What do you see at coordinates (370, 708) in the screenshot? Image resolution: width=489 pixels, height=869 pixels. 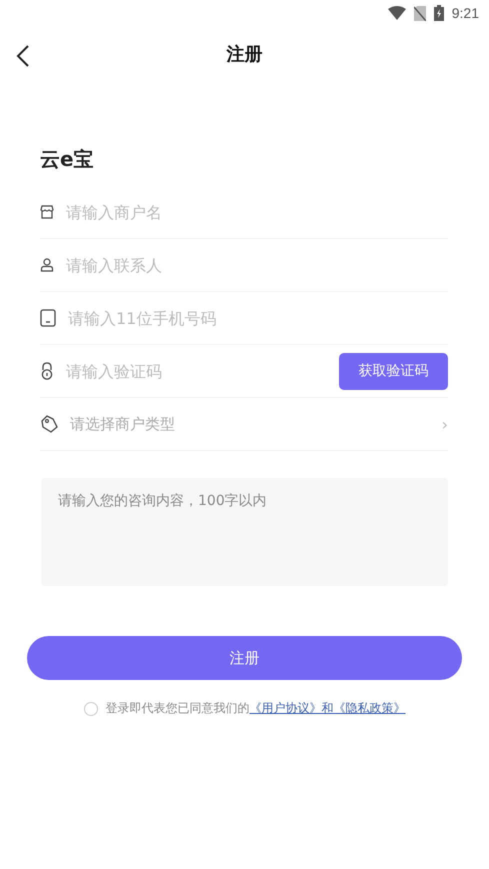 I see `privacy-policy-link: 《隐私政策》` at bounding box center [370, 708].